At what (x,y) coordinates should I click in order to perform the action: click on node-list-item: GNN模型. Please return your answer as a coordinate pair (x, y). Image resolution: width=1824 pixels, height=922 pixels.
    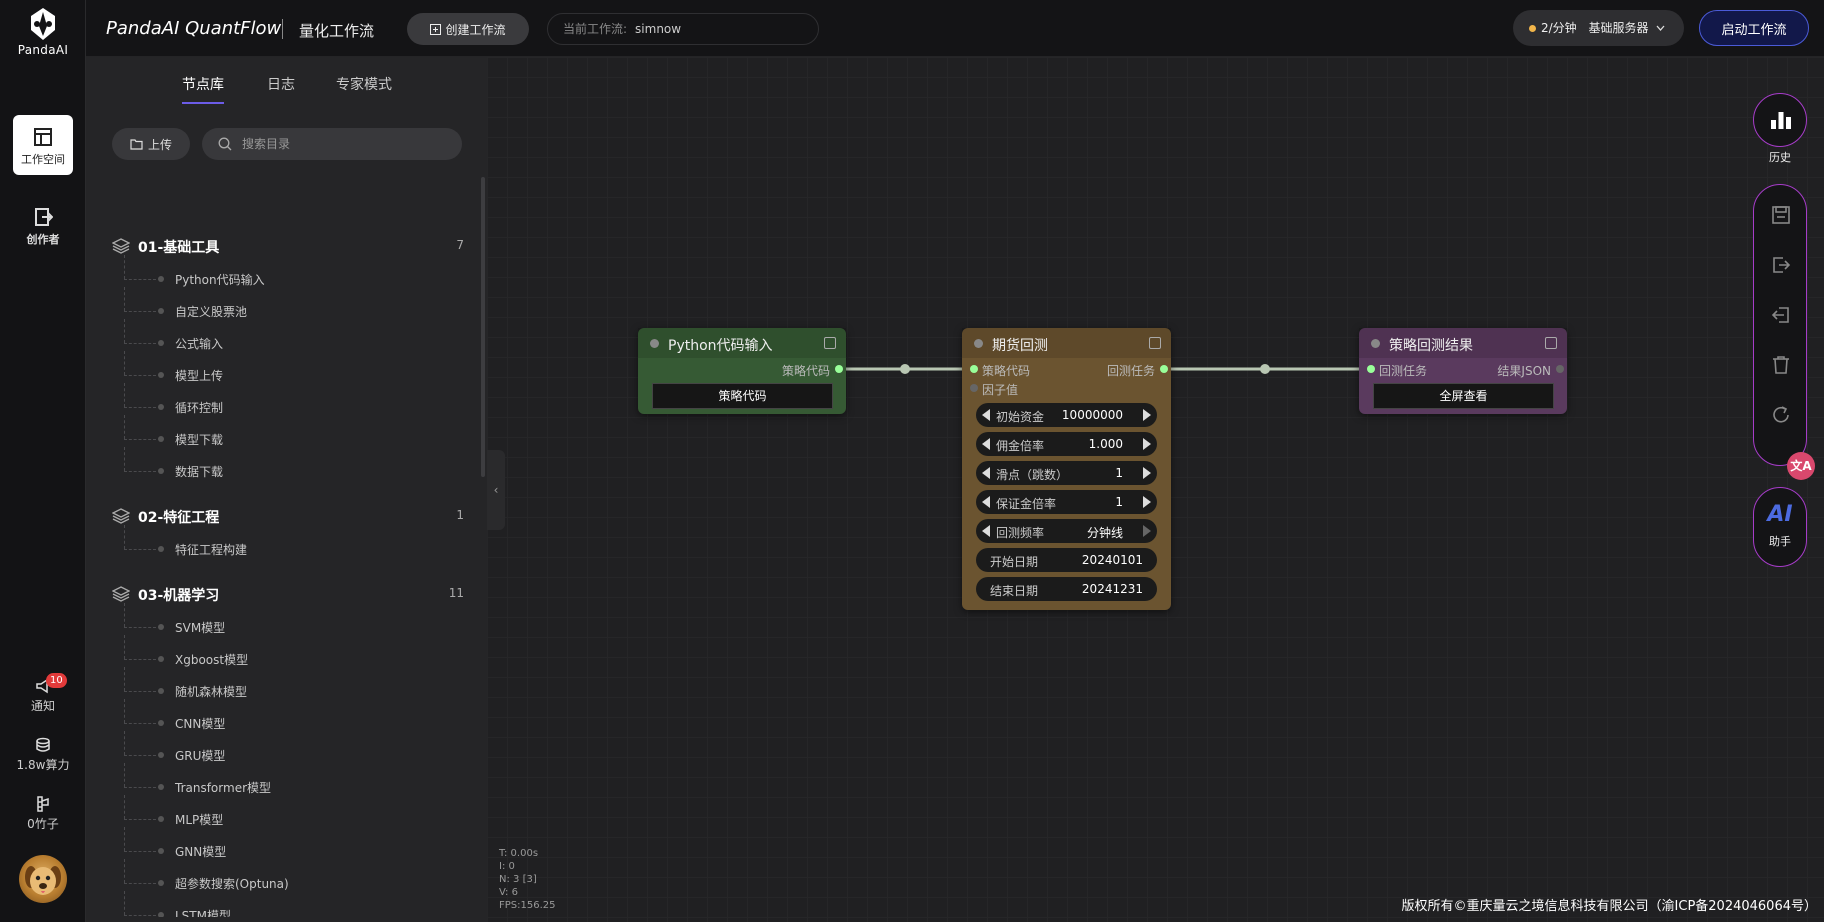
    Looking at the image, I should click on (289, 844).